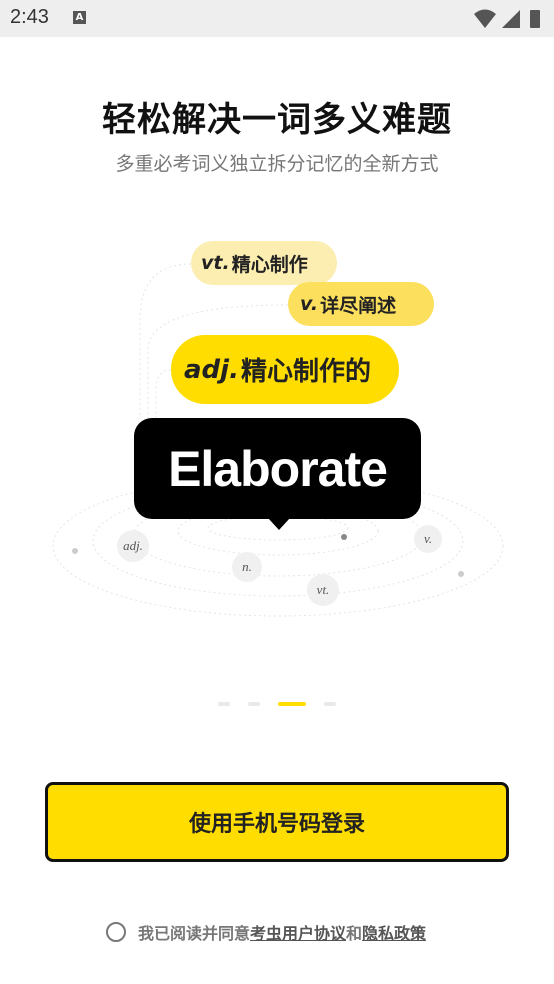  What do you see at coordinates (277, 705) in the screenshot?
I see `page-indicator` at bounding box center [277, 705].